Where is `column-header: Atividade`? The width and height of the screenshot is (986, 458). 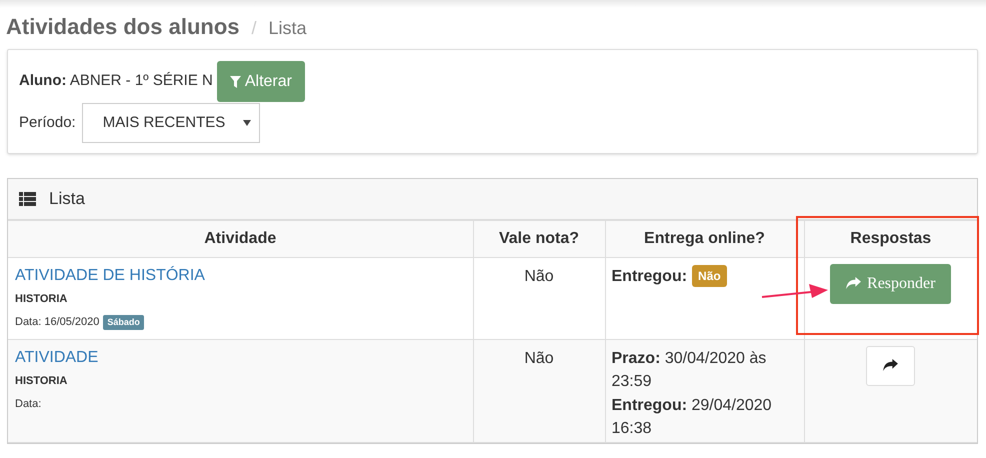
column-header: Atividade is located at coordinates (240, 239).